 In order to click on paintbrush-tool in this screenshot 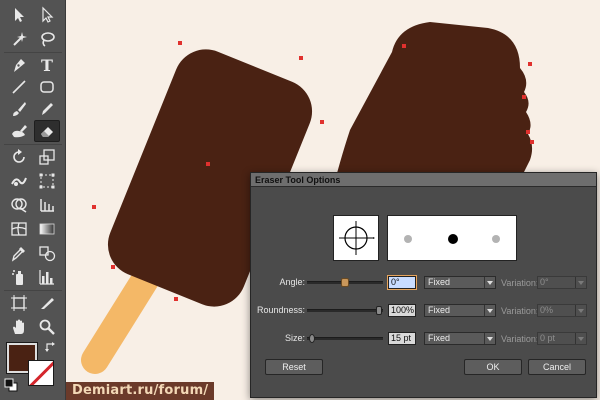, I will do `click(19, 109)`.